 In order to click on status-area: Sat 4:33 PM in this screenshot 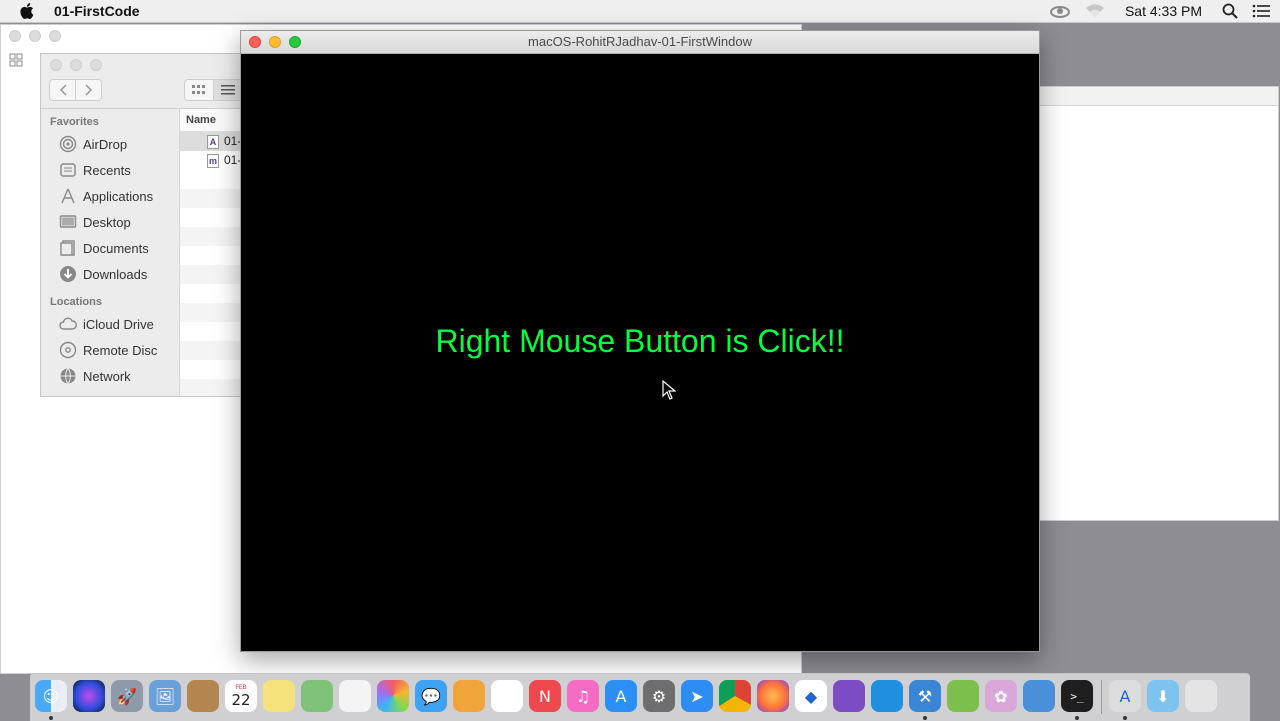, I will do `click(1159, 11)`.